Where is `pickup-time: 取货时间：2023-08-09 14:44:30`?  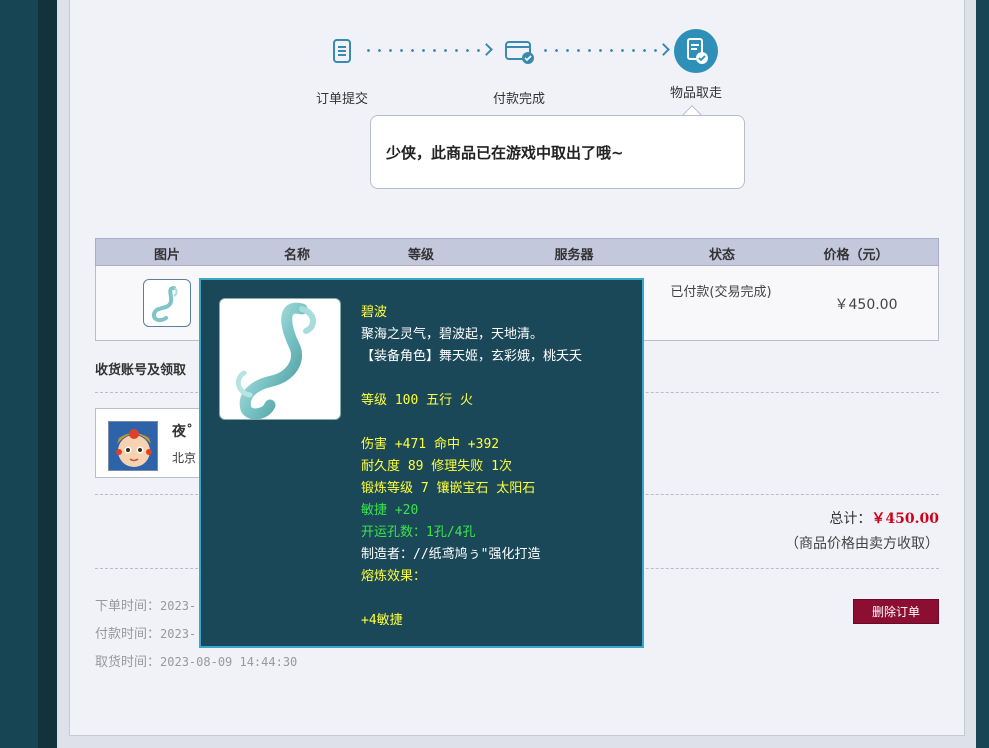 pickup-time: 取货时间：2023-08-09 14:44:30 is located at coordinates (196, 660).